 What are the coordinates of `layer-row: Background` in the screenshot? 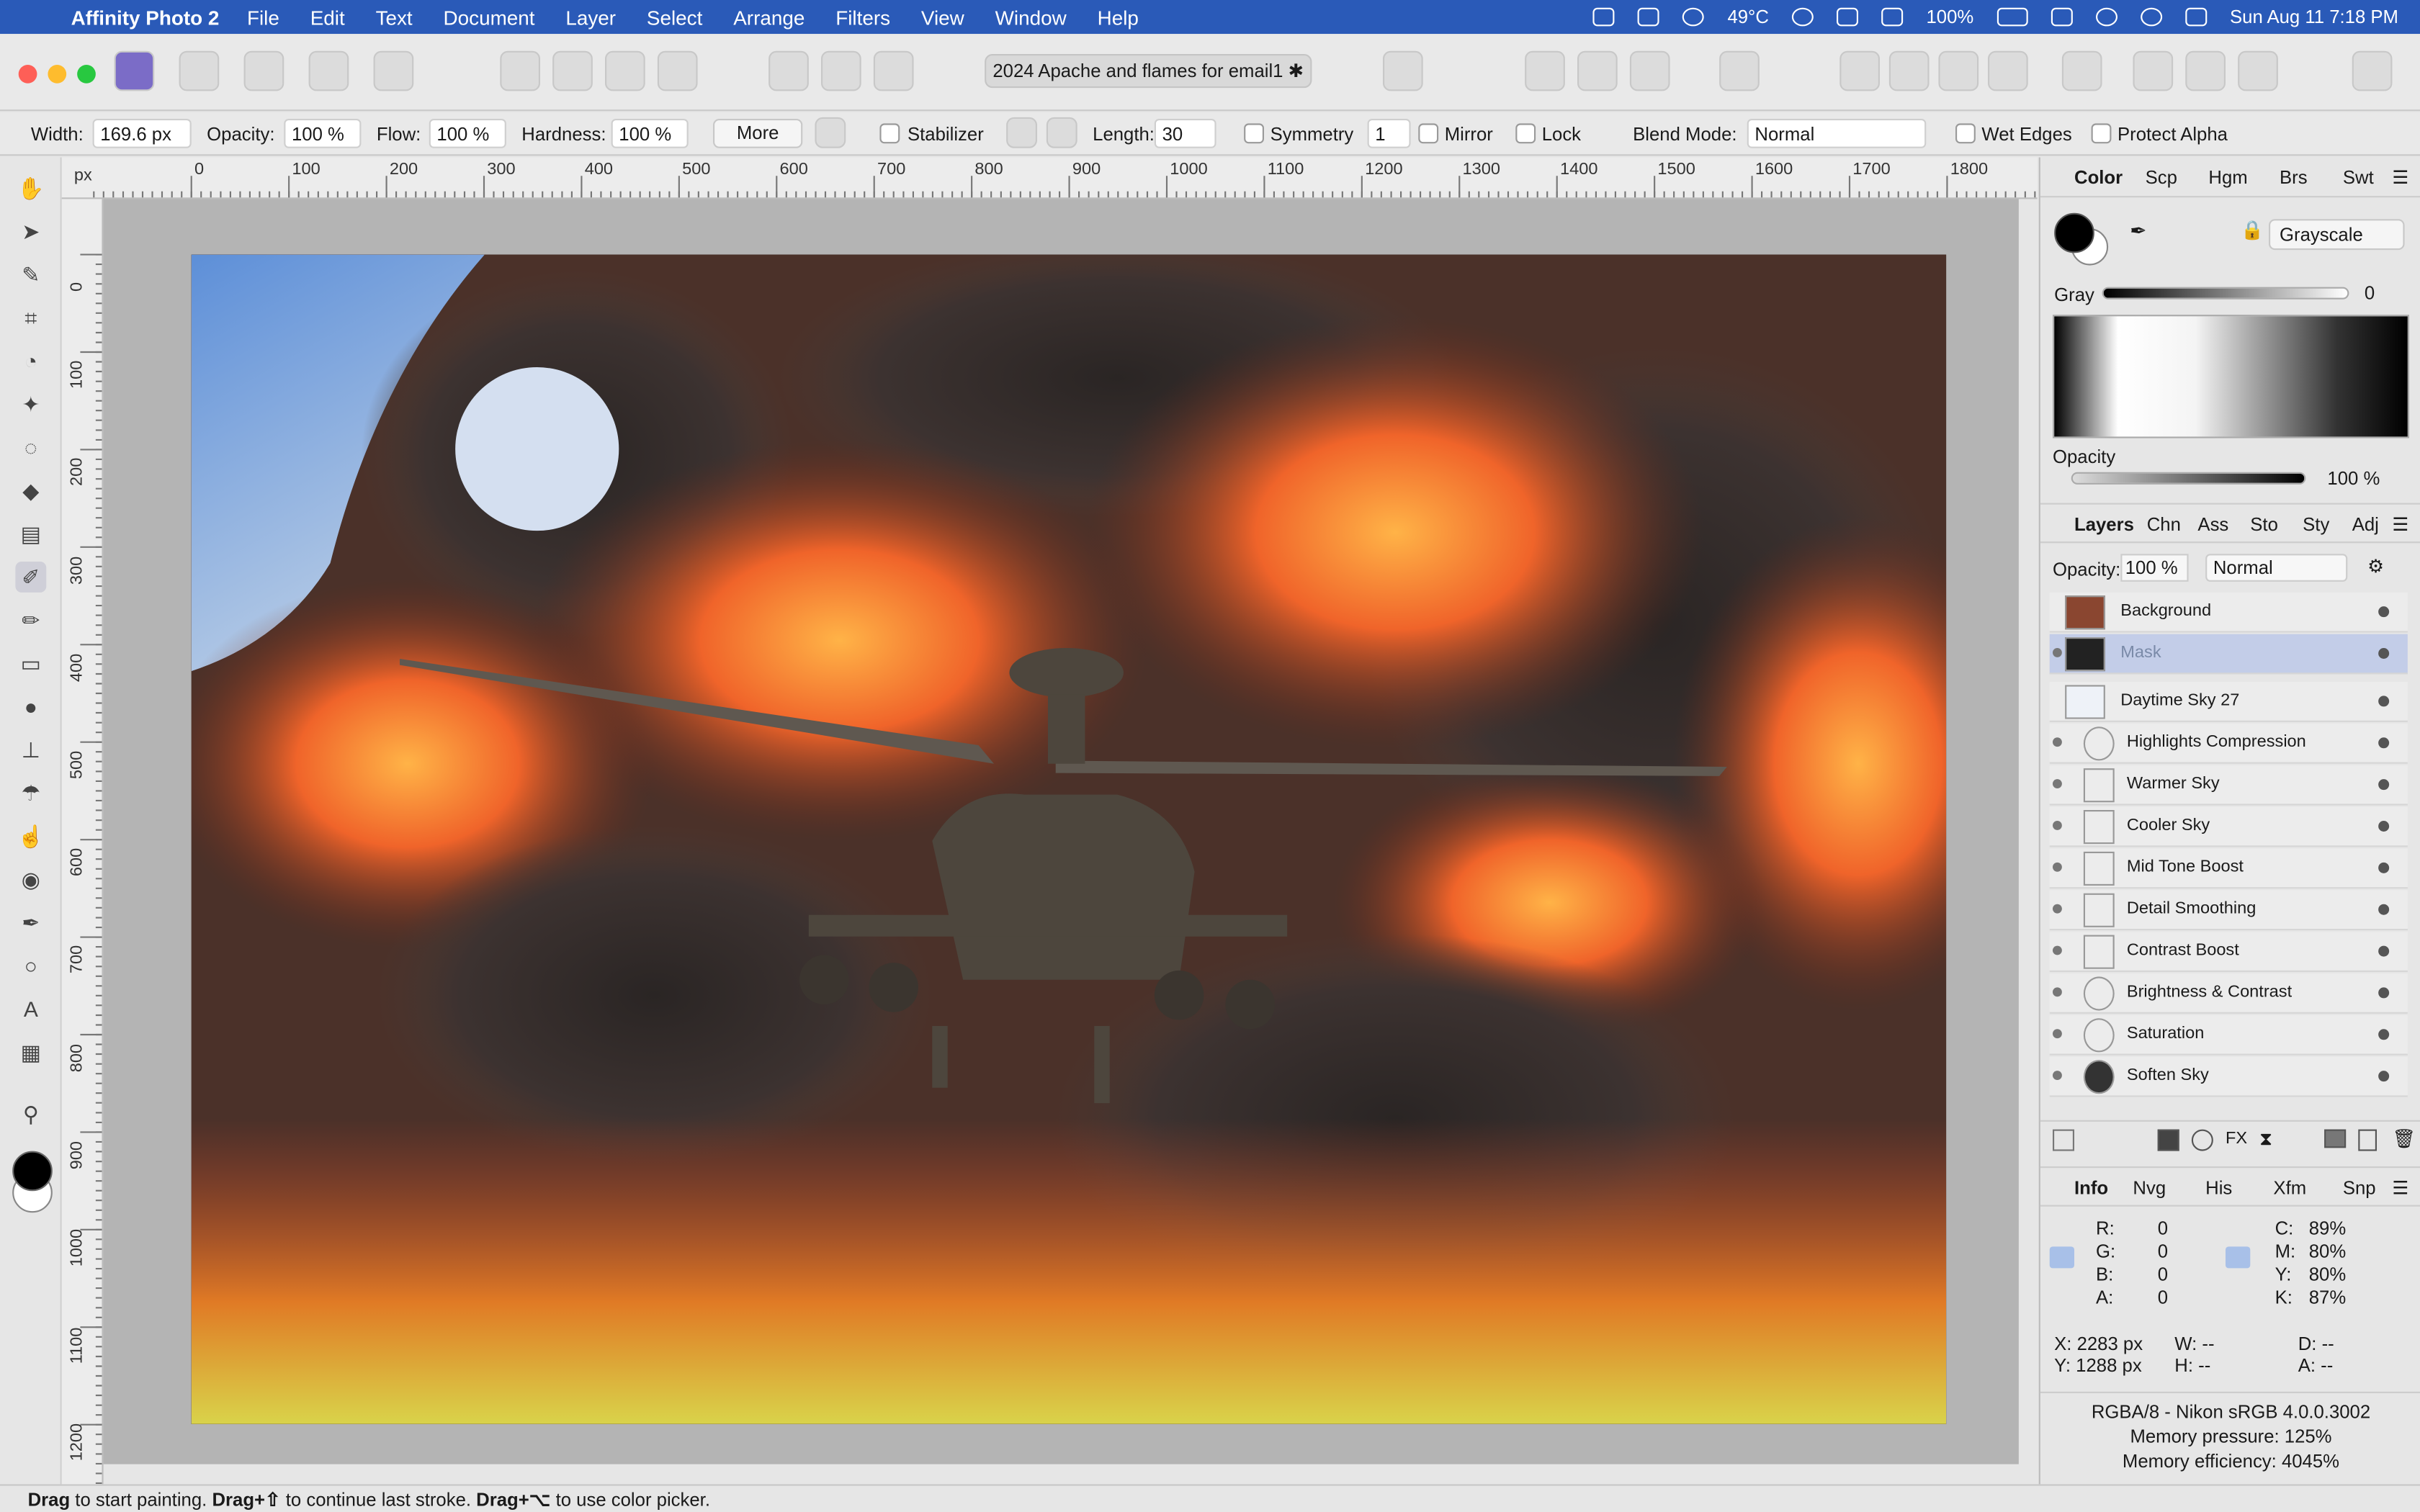 It's located at (2228, 612).